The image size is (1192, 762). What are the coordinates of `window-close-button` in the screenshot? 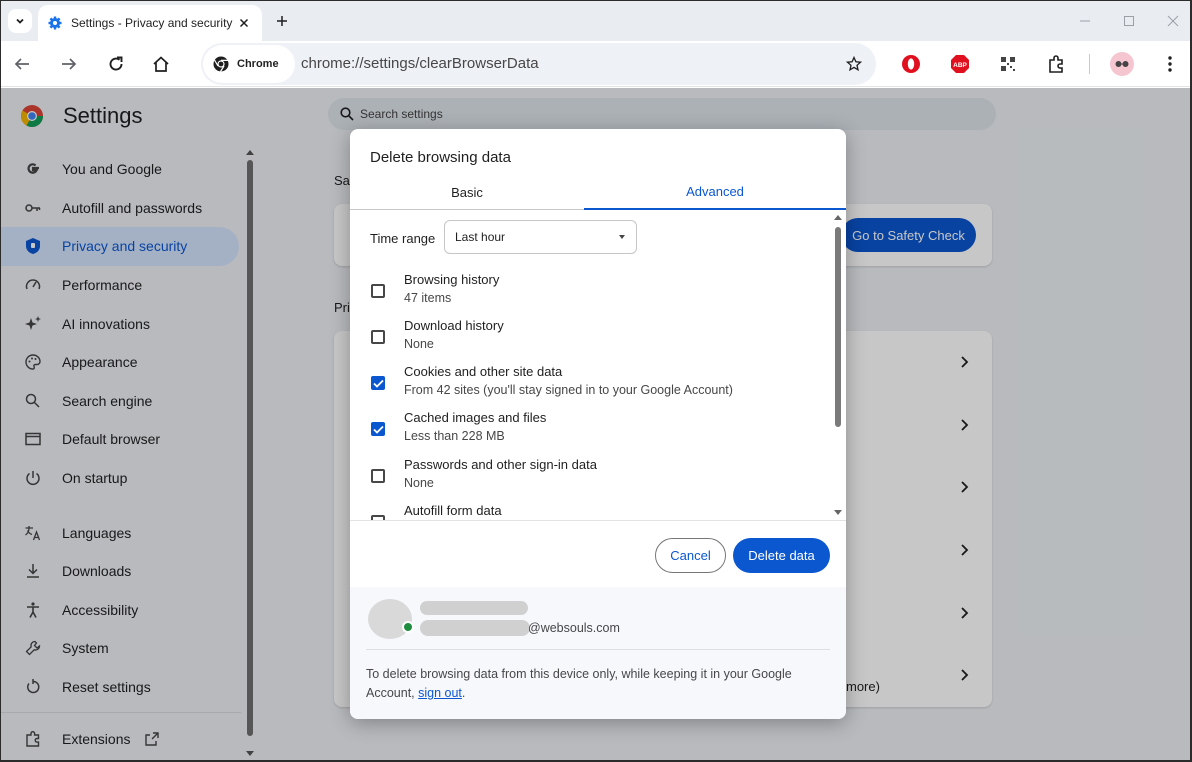 It's located at (1173, 21).